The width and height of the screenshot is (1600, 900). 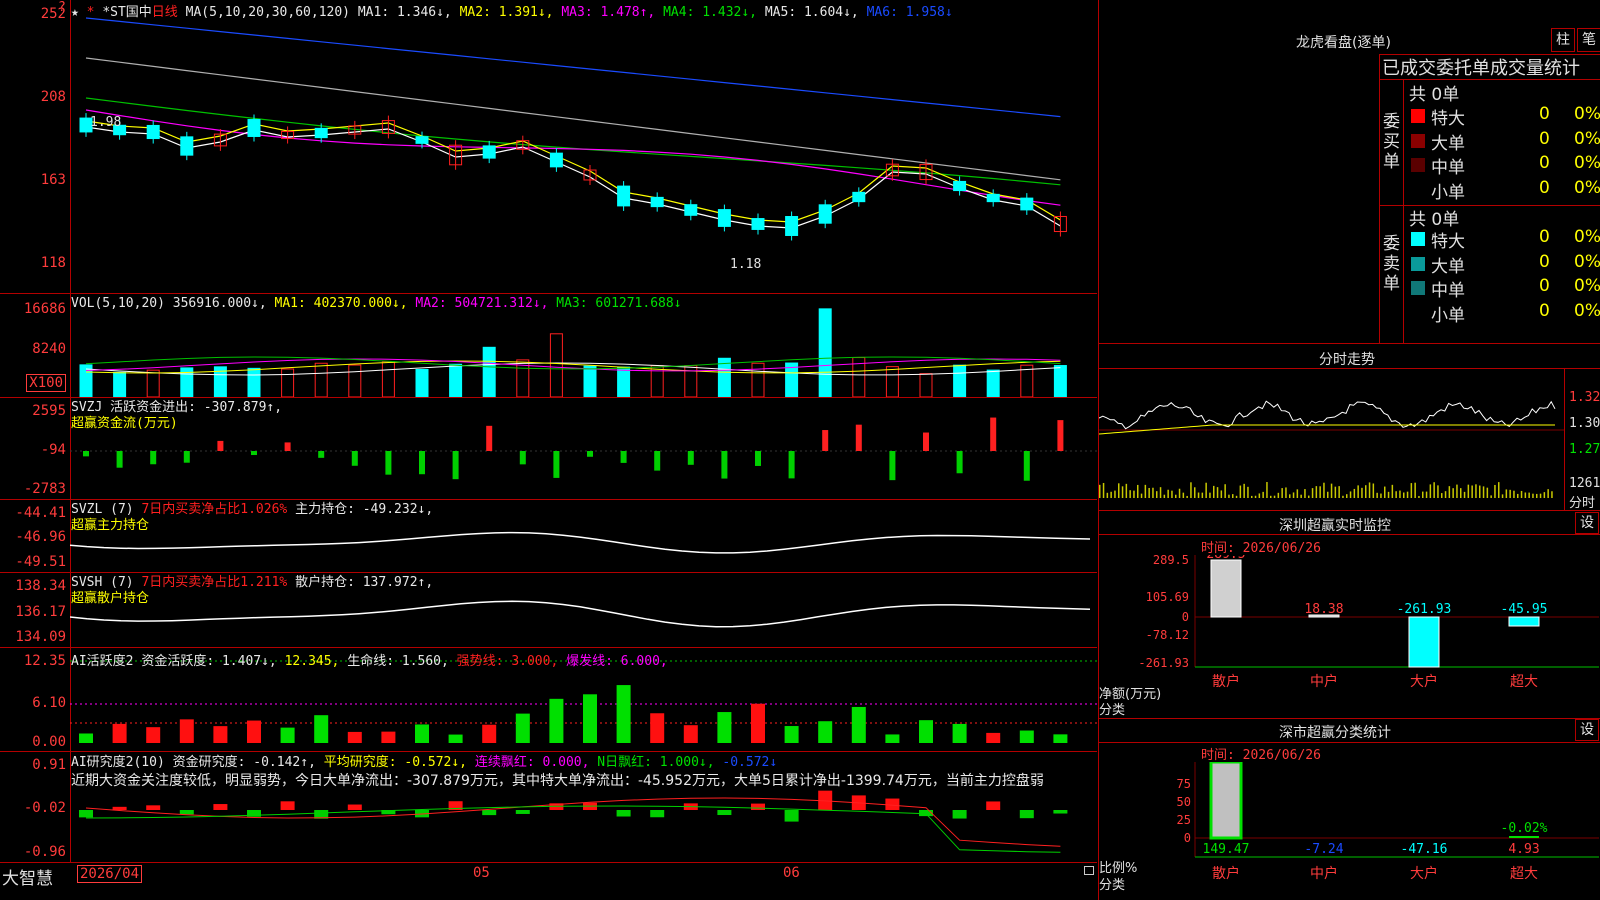 I want to click on monitor-settings-button: 设, so click(x=1587, y=523).